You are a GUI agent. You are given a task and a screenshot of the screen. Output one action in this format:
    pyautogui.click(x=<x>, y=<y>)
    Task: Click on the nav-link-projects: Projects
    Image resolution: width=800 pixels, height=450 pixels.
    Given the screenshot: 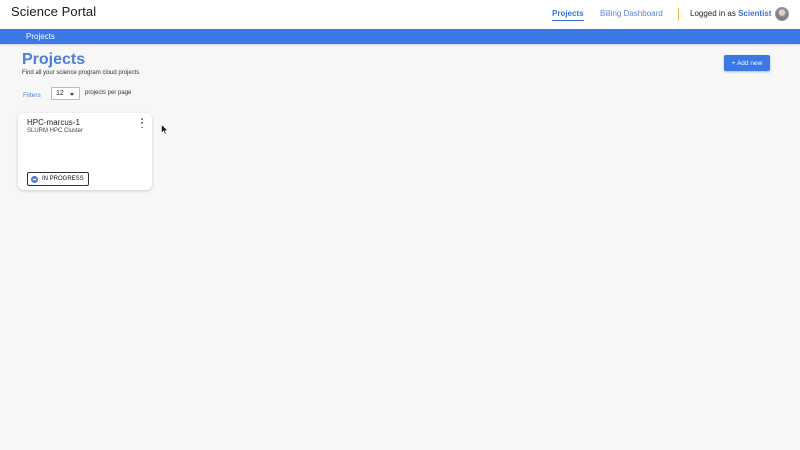 What is the action you would take?
    pyautogui.click(x=568, y=15)
    